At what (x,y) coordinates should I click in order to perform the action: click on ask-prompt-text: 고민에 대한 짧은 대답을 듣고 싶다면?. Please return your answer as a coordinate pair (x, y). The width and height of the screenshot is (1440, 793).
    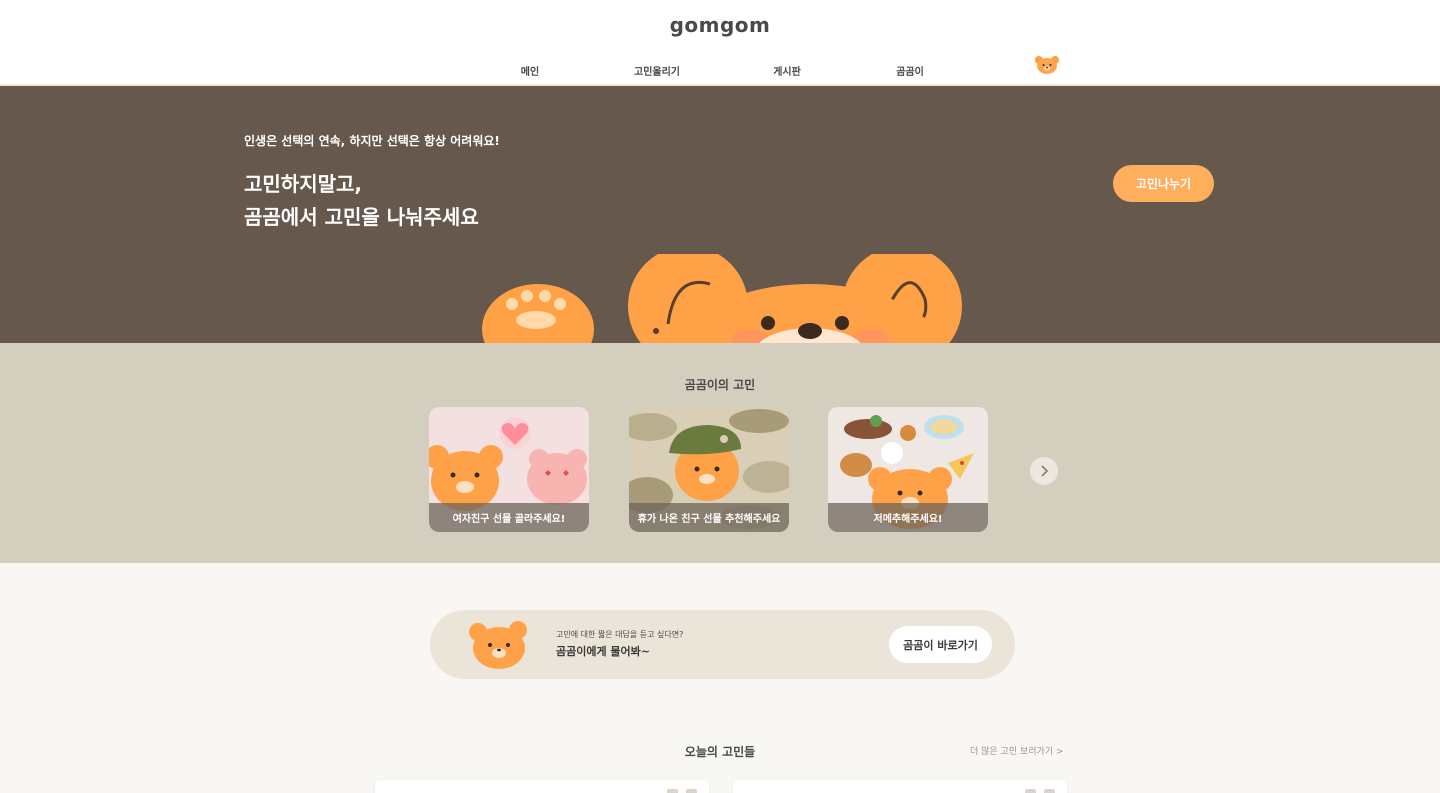
    Looking at the image, I should click on (620, 634).